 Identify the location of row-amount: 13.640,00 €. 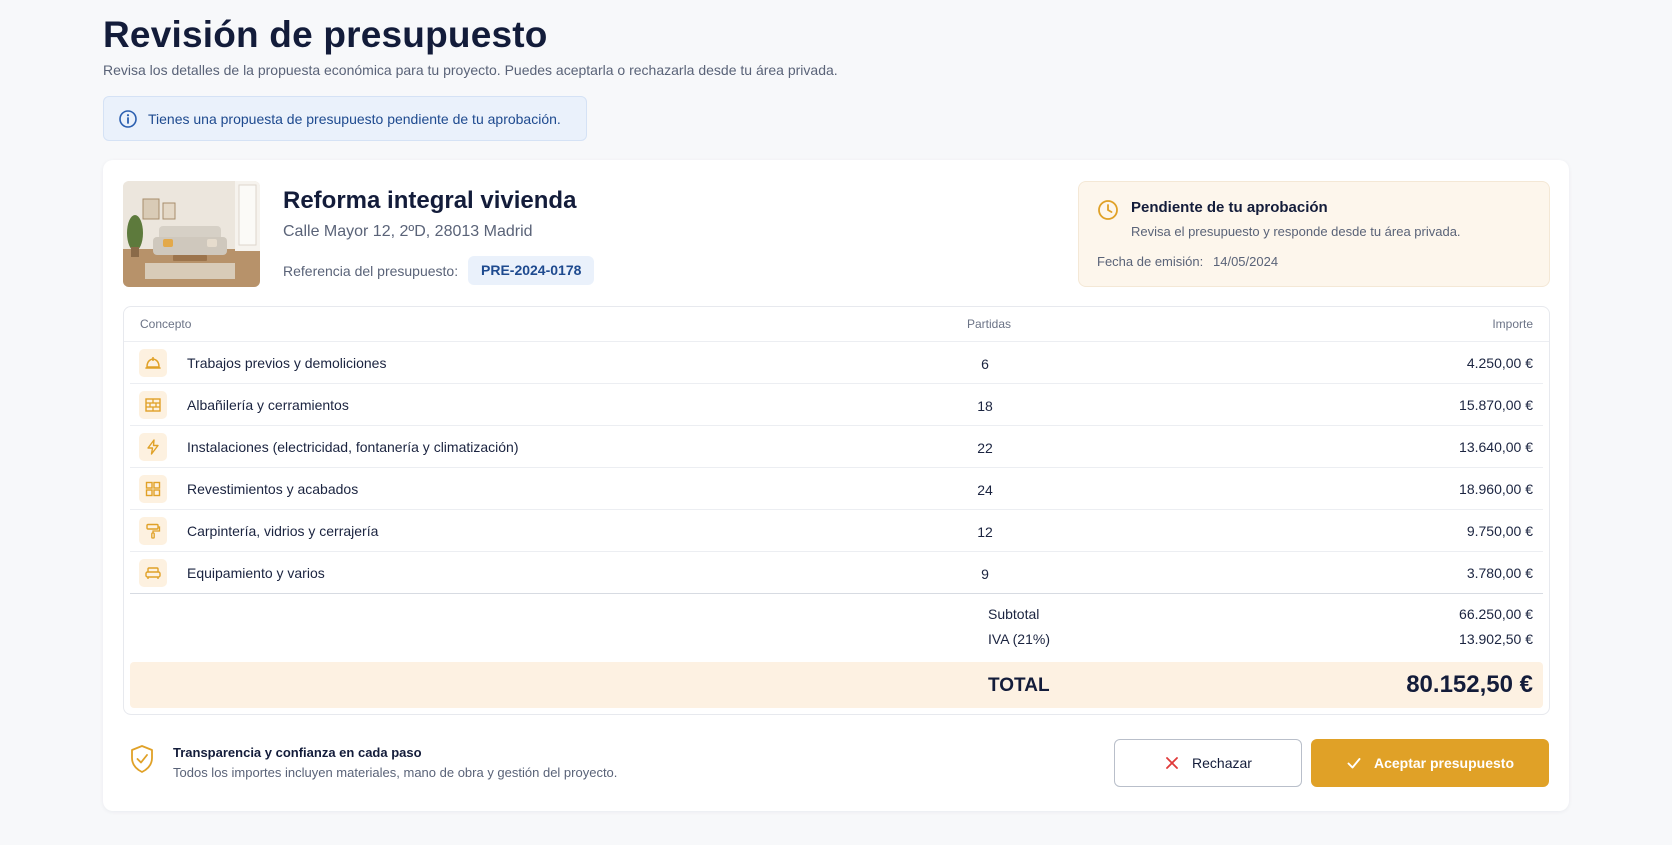
(1496, 447).